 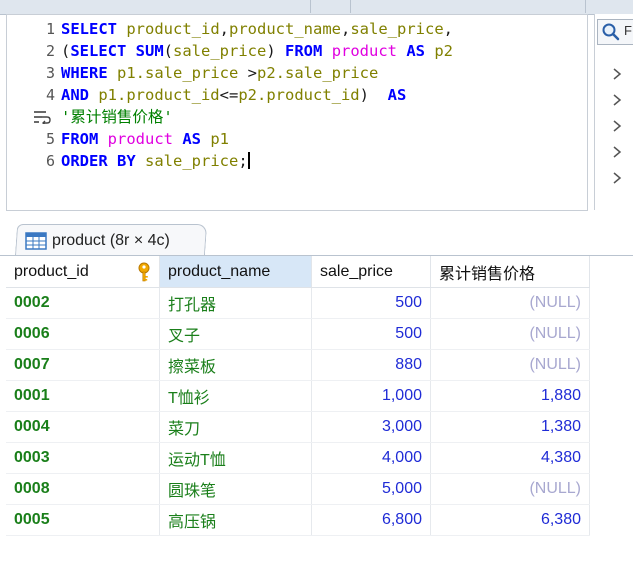 I want to click on primary-key-icon, so click(x=144, y=272).